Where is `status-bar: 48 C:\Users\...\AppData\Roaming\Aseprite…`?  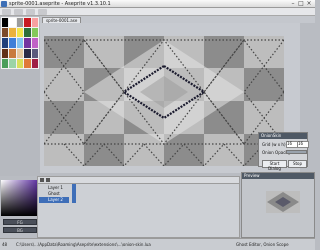
status-bar: 48 C:\Users\...\AppData\Roaming\Aseprite… is located at coordinates (157, 244).